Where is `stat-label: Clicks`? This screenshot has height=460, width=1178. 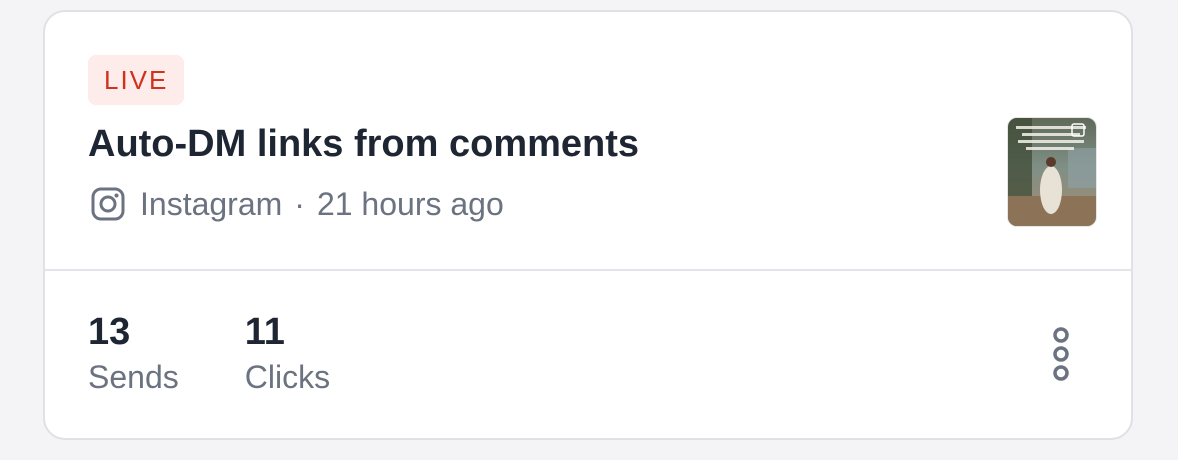 stat-label: Clicks is located at coordinates (287, 377).